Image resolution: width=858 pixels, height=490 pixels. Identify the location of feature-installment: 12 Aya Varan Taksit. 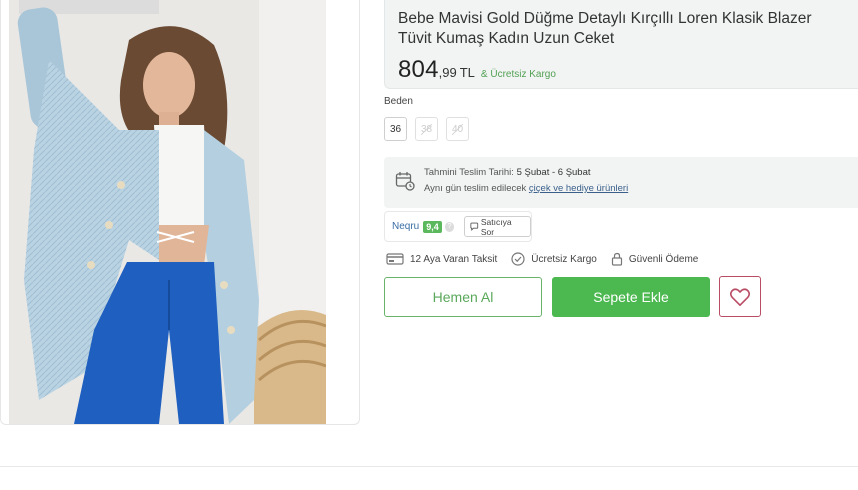
(441, 259).